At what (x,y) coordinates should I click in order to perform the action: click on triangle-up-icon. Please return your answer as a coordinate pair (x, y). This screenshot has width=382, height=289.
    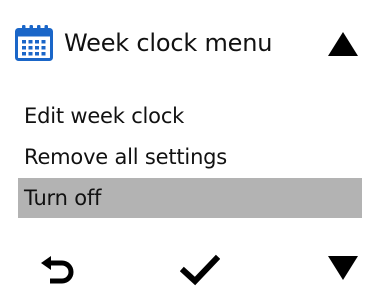
    Looking at the image, I should click on (343, 44).